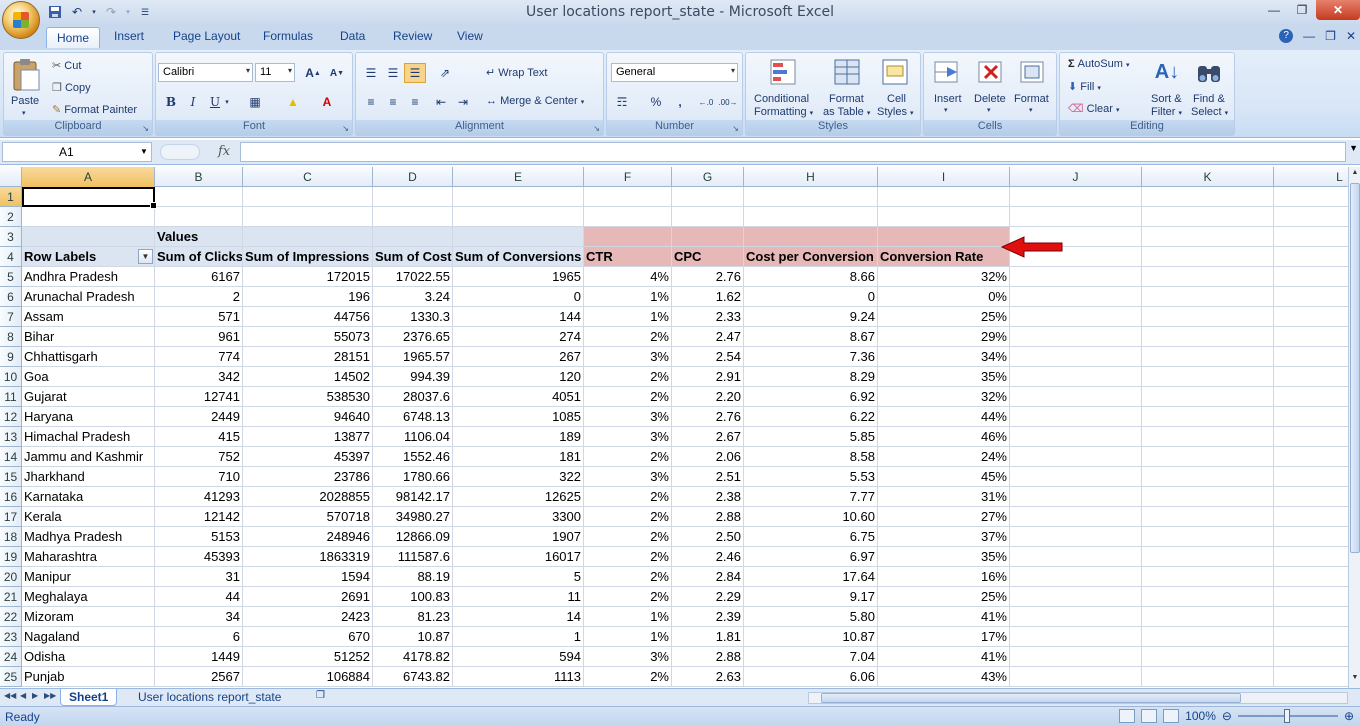 The image size is (1360, 726). I want to click on insert-dropdown-icon: ▾, so click(946, 110).